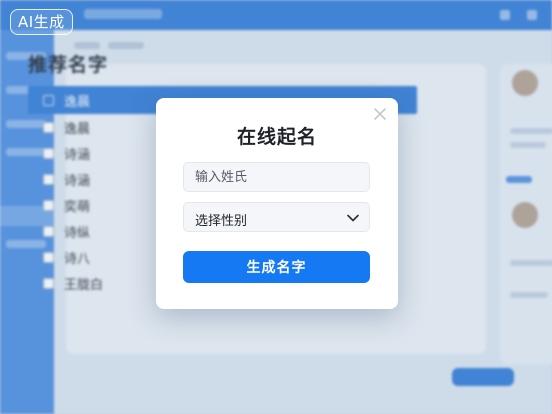  Describe the element at coordinates (276, 267) in the screenshot. I see `generate-name-button: 生成名字` at that location.